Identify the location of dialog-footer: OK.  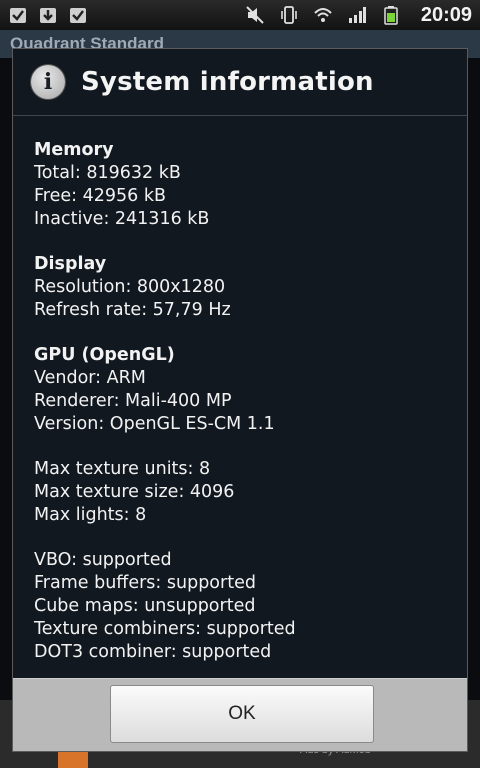
(240, 714).